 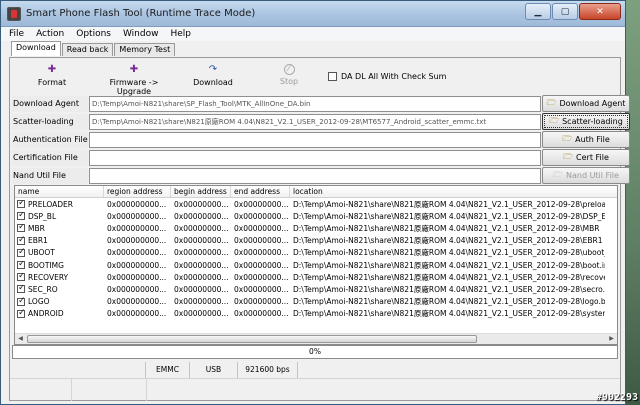 I want to click on status-storage: EMMC, so click(x=168, y=370).